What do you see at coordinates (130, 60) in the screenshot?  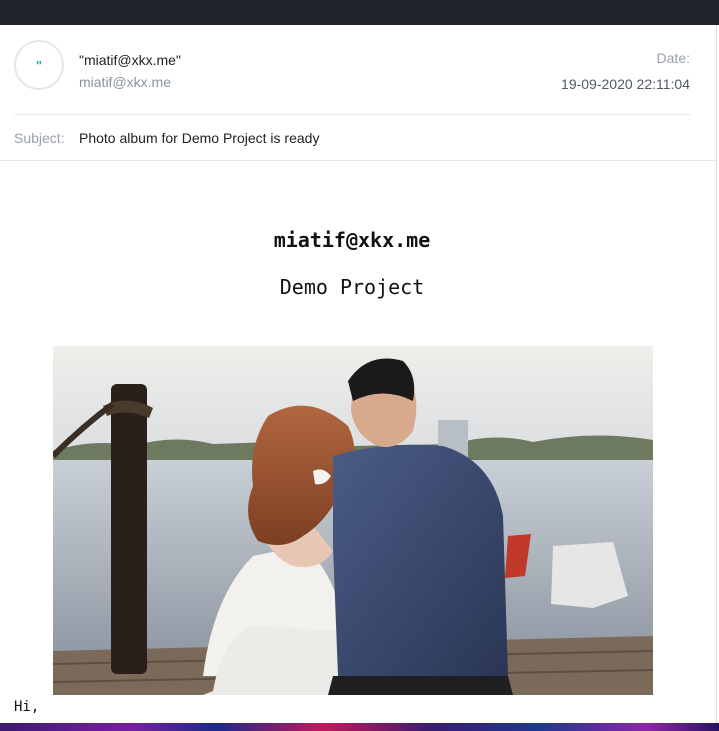 I see `sender-name: "miatif@xkx.me"` at bounding box center [130, 60].